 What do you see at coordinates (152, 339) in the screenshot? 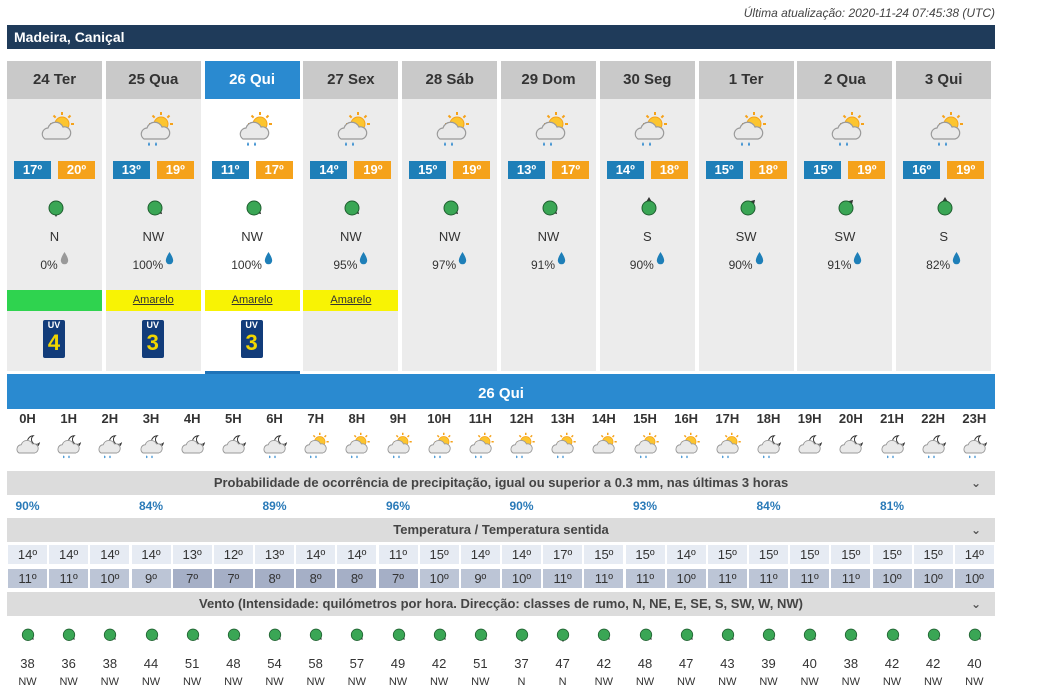
I see `uv-index-icon: UV 3` at bounding box center [152, 339].